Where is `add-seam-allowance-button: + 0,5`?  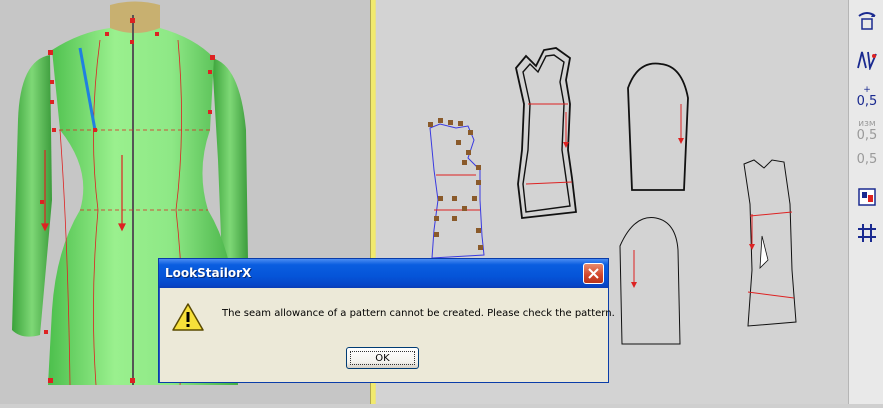 add-seam-allowance-button: + 0,5 is located at coordinates (867, 97).